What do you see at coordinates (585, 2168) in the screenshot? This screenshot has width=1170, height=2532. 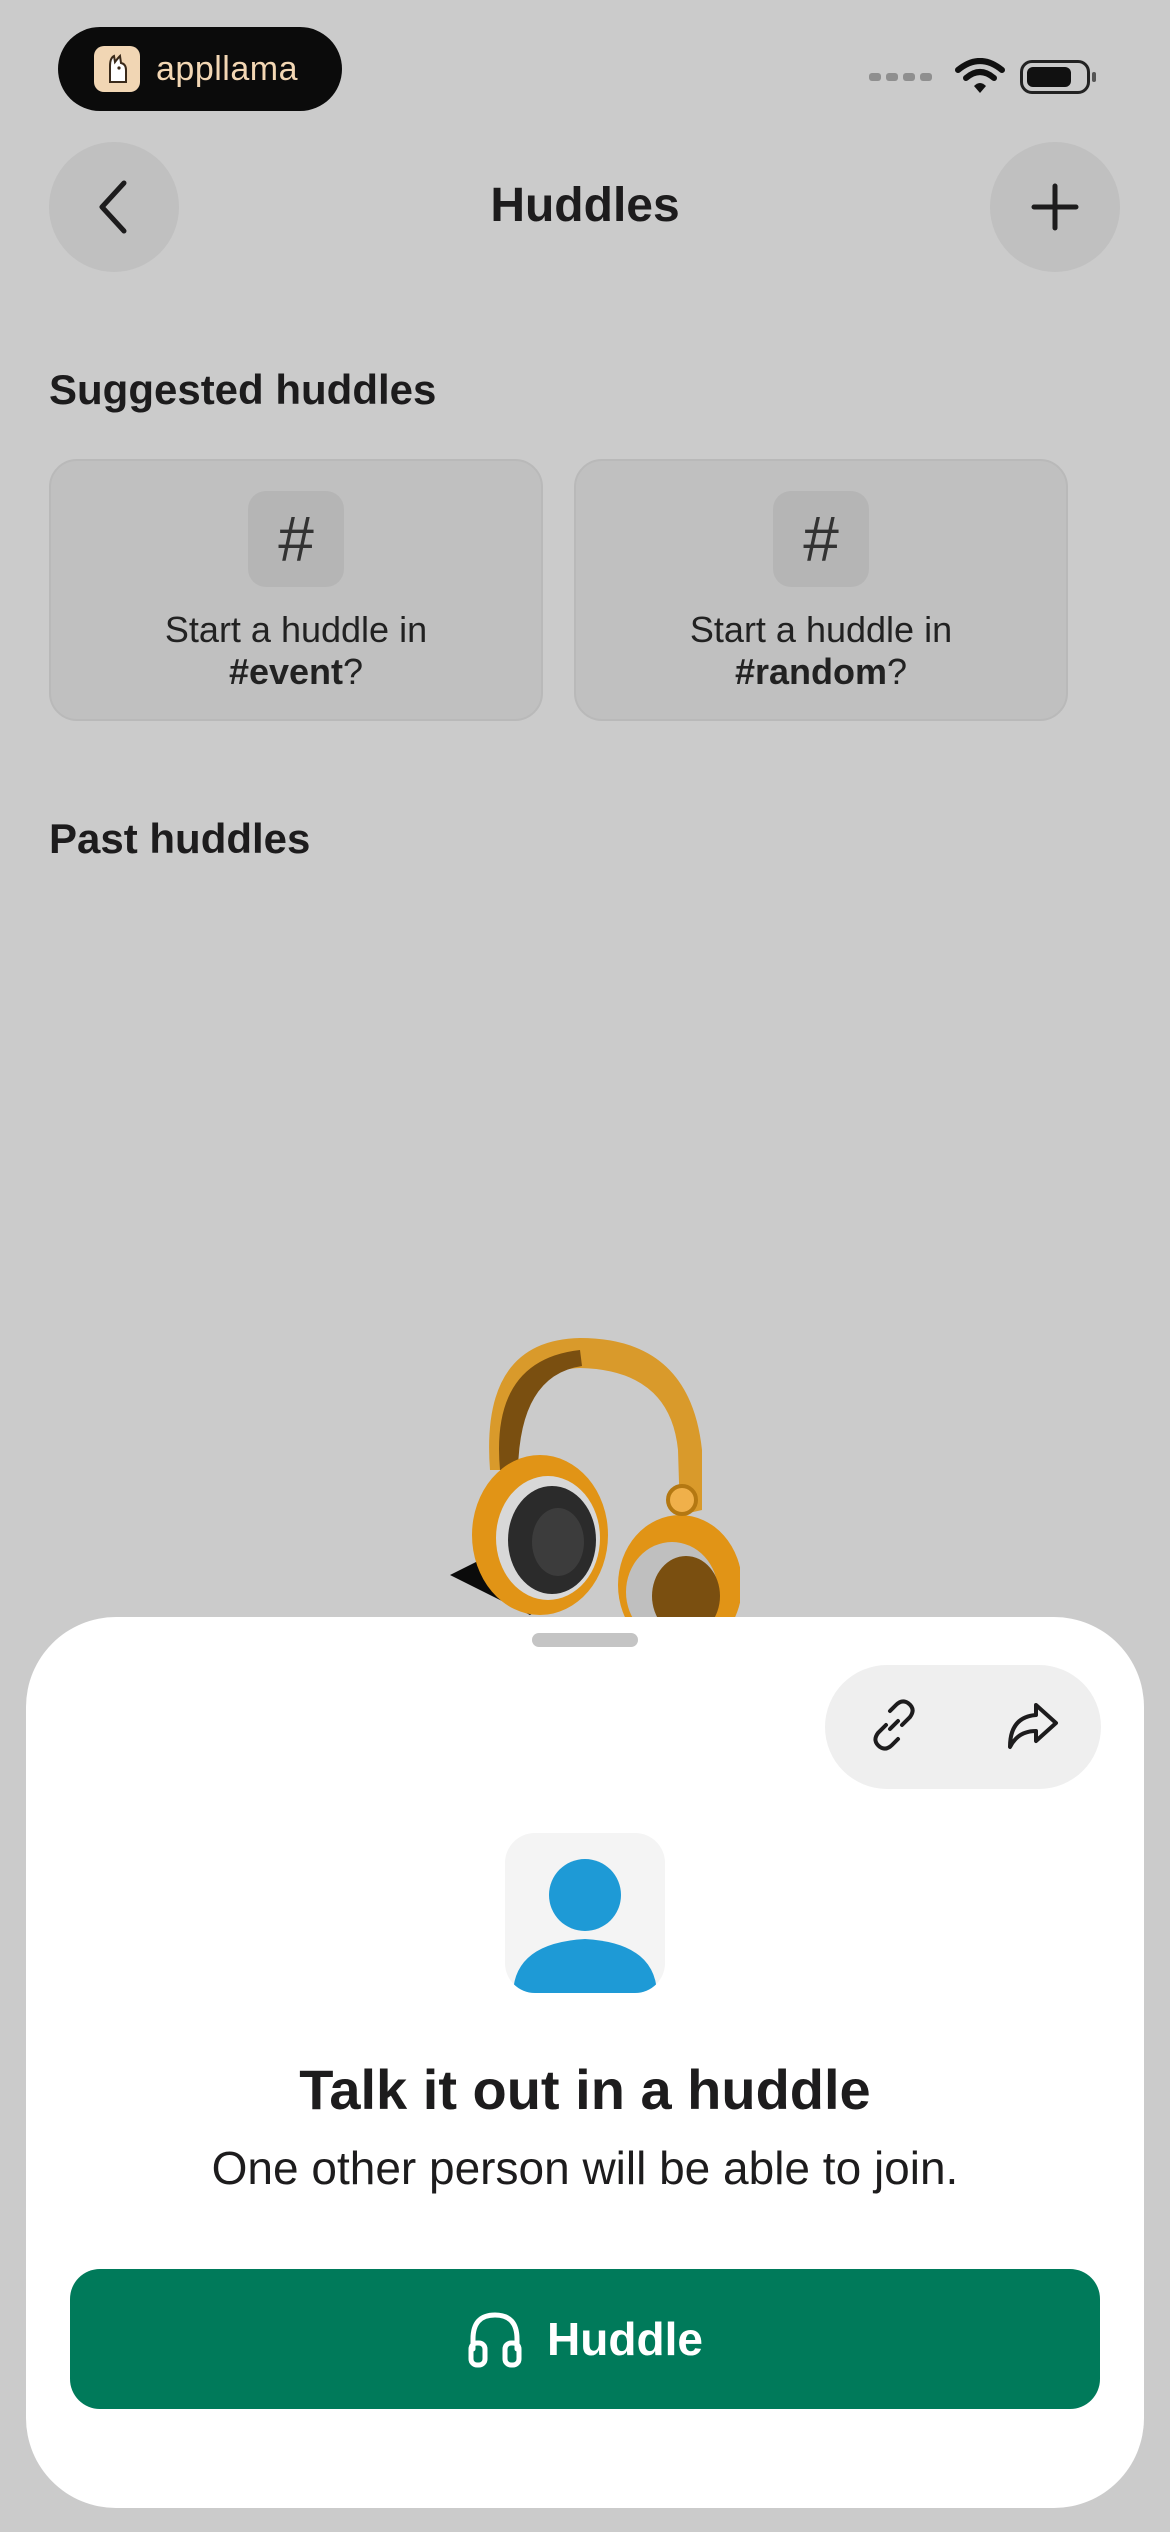 I see `sheet-subtitle: One other person will be able to join.` at bounding box center [585, 2168].